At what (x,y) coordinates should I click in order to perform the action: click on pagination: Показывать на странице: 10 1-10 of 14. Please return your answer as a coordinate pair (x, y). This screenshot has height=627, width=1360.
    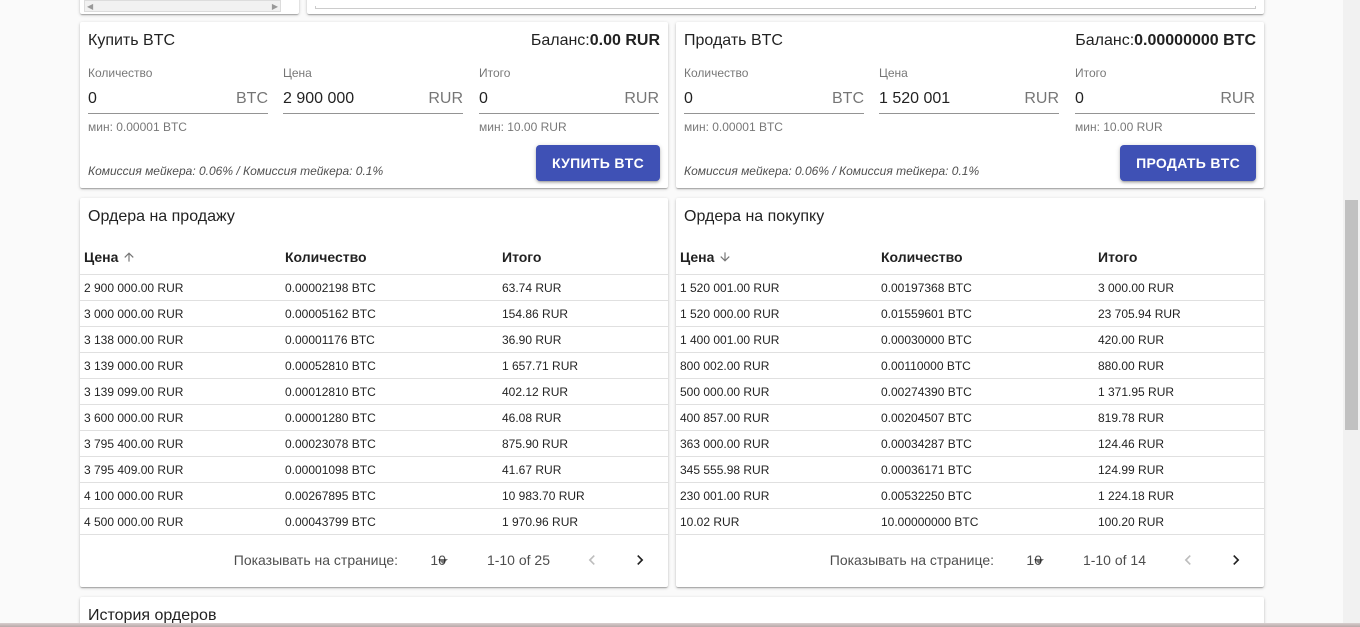
    Looking at the image, I should click on (970, 560).